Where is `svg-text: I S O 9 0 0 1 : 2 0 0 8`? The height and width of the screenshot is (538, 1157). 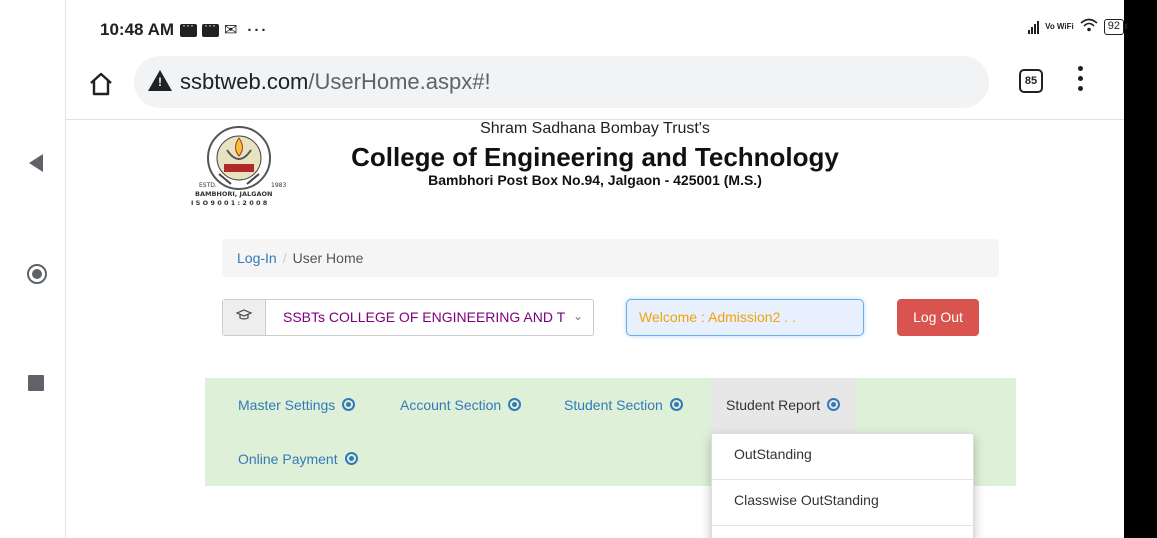 svg-text: I S O 9 0 0 1 : 2 0 0 8 is located at coordinates (229, 203).